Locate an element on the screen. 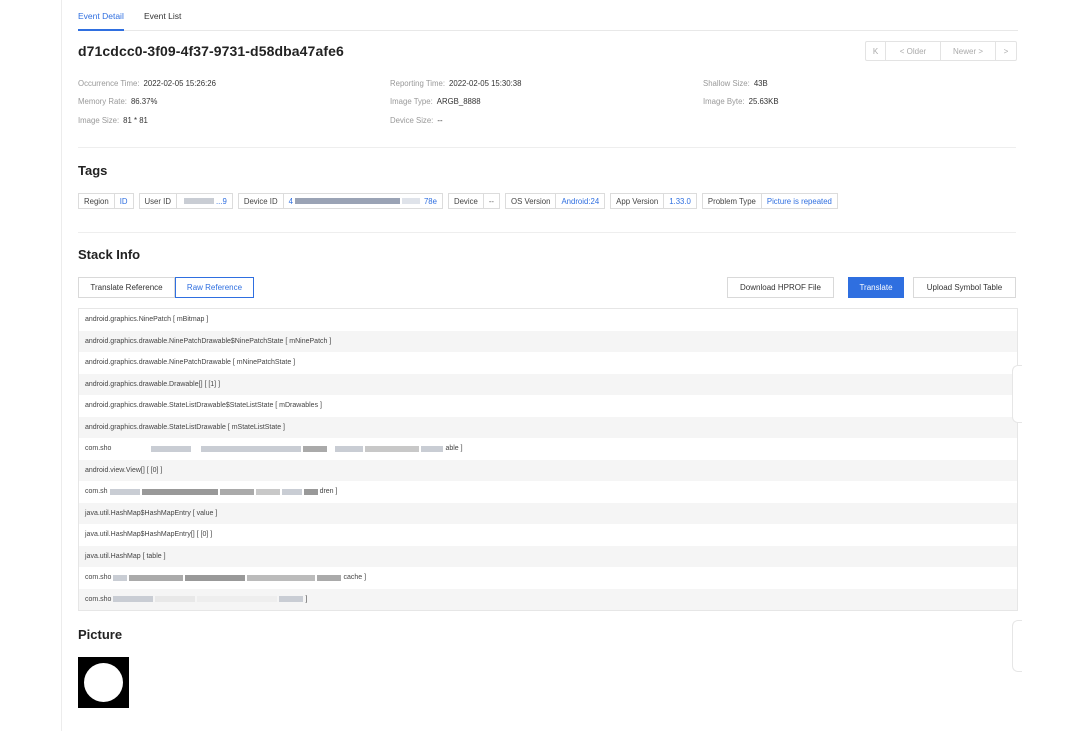 Image resolution: width=1080 pixels, height=731 pixels. bitmap-preview is located at coordinates (103, 682).